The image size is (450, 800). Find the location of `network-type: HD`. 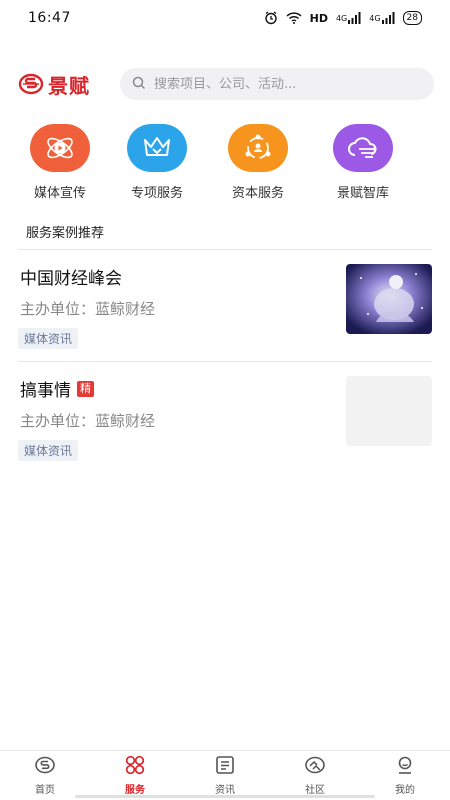

network-type: HD is located at coordinates (318, 18).